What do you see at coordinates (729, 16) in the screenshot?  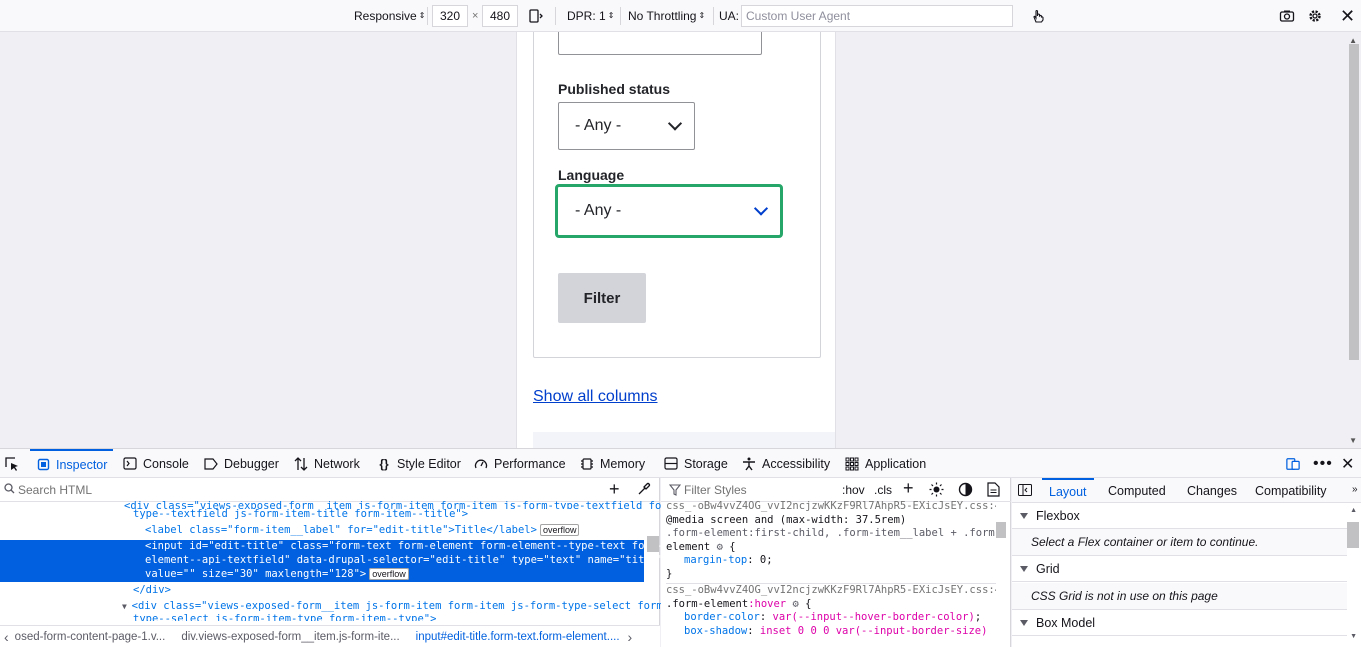 I see `ua-label: UA:` at bounding box center [729, 16].